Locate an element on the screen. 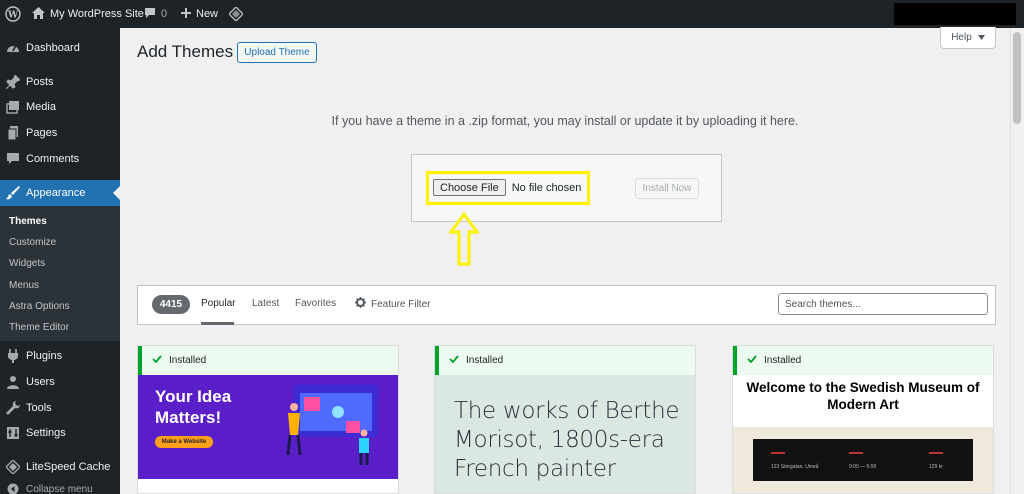 The height and width of the screenshot is (494, 1024). search-themes-input is located at coordinates (883, 304).